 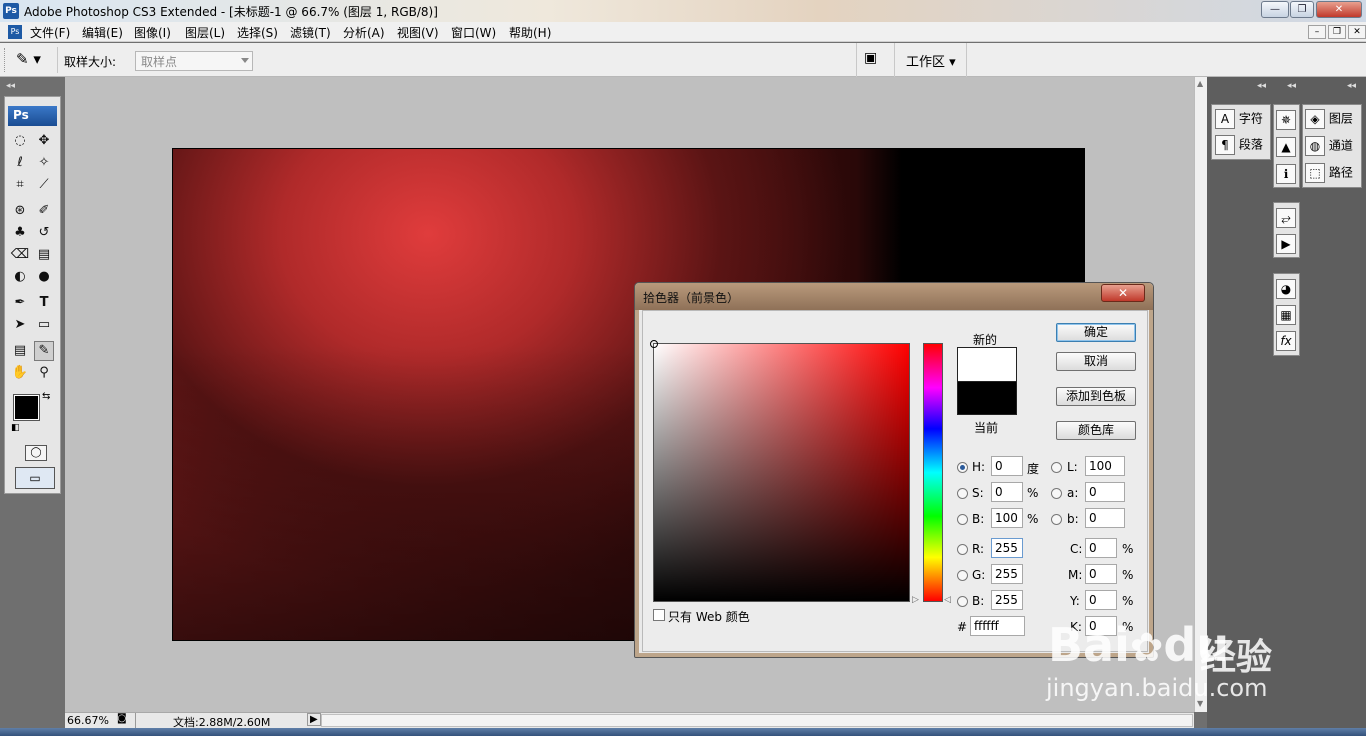 What do you see at coordinates (1239, 147) in the screenshot?
I see `panel-paragraph: ¶ 段落` at bounding box center [1239, 147].